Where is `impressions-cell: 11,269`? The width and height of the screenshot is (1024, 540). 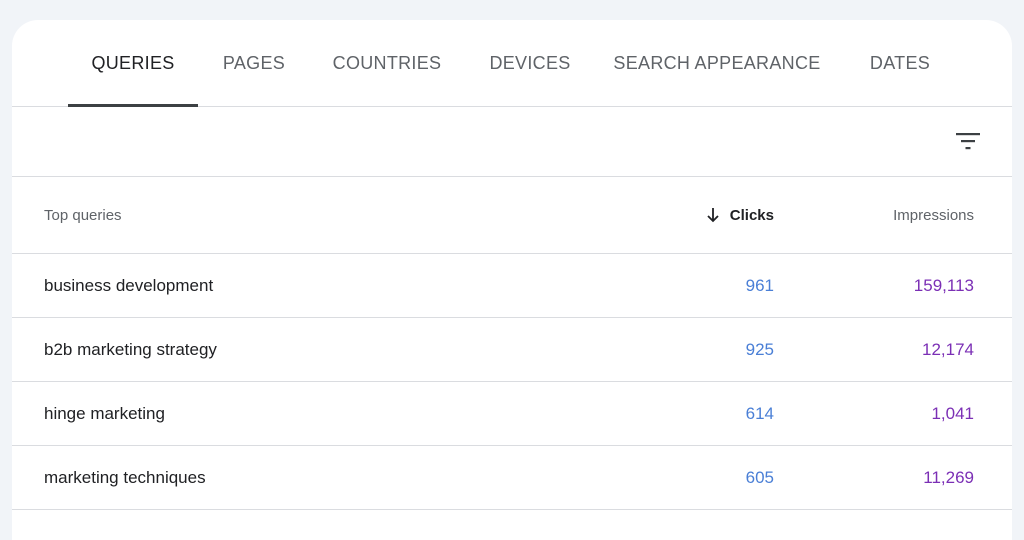 impressions-cell: 11,269 is located at coordinates (948, 477).